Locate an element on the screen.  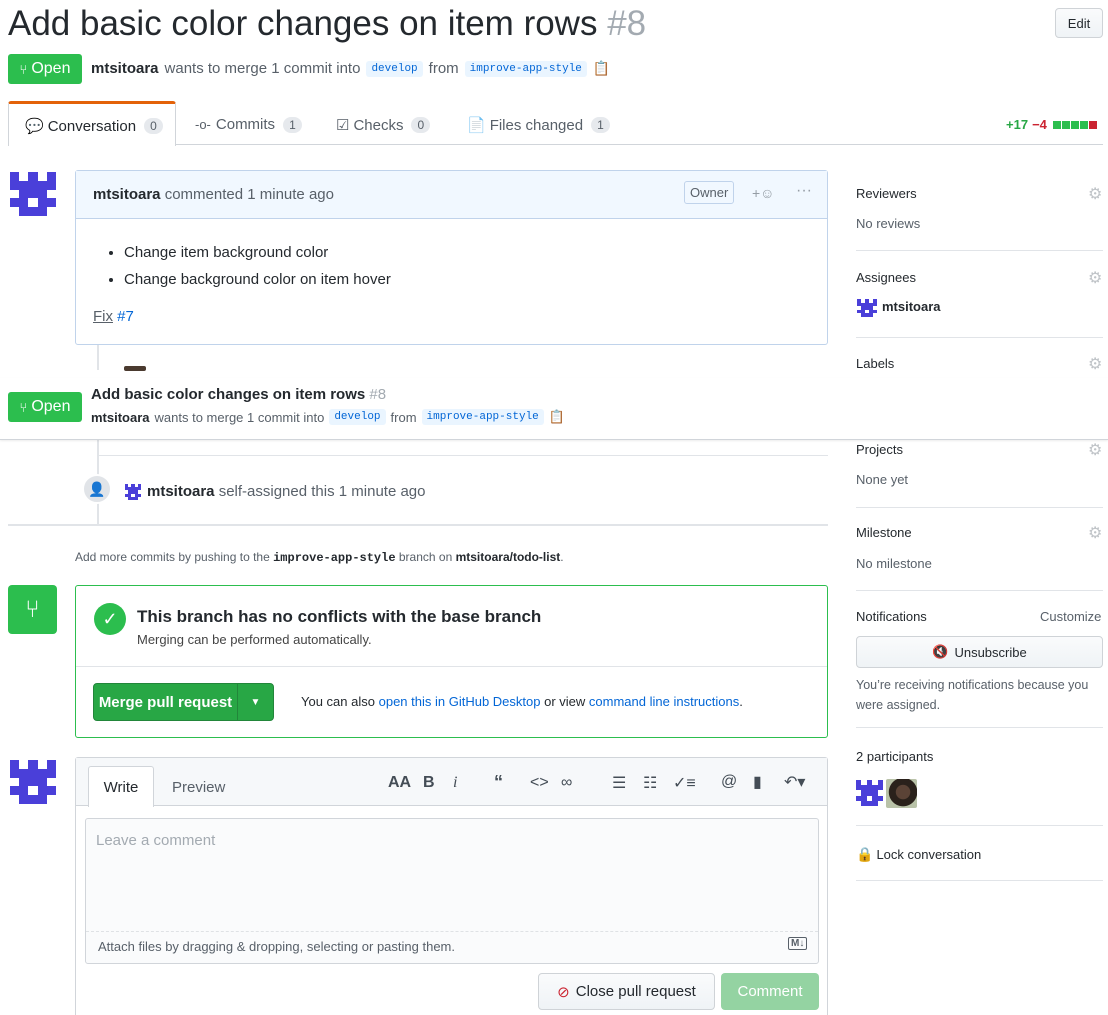
bookmark-icon: ▮ is located at coordinates (757, 782).